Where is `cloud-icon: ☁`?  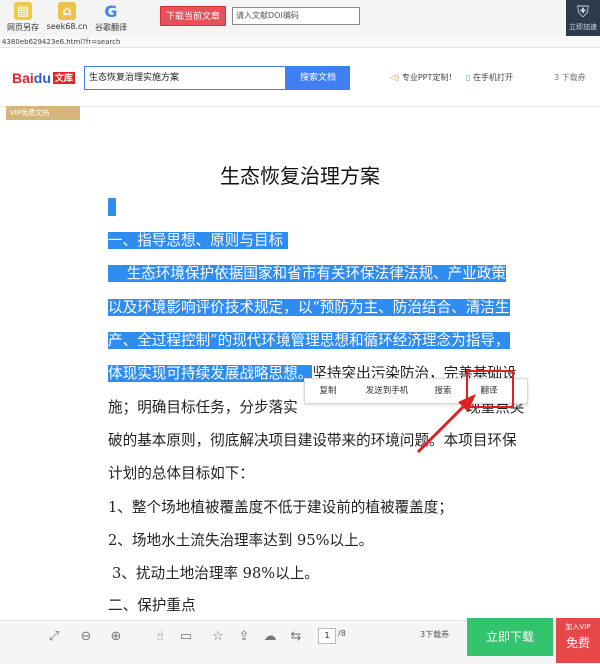
cloud-icon: ☁ is located at coordinates (270, 637).